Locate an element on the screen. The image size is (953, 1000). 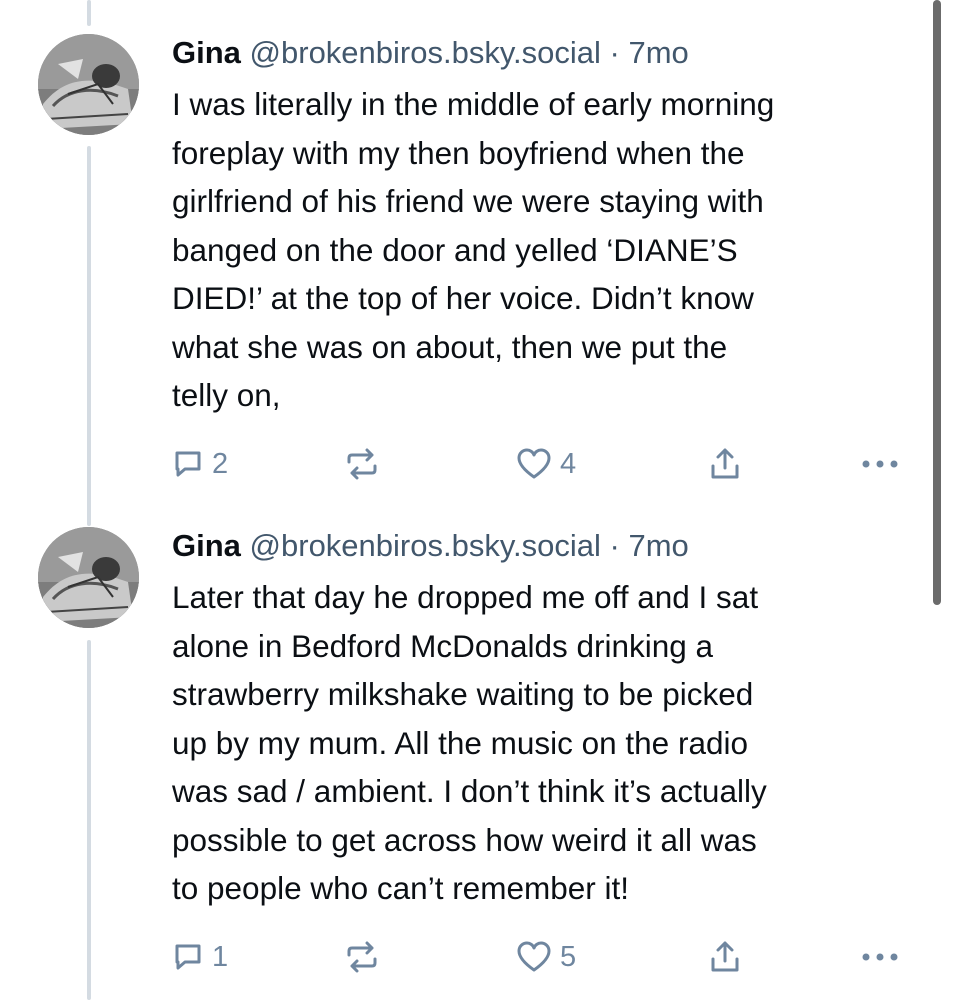
reply-count: 2 is located at coordinates (220, 463).